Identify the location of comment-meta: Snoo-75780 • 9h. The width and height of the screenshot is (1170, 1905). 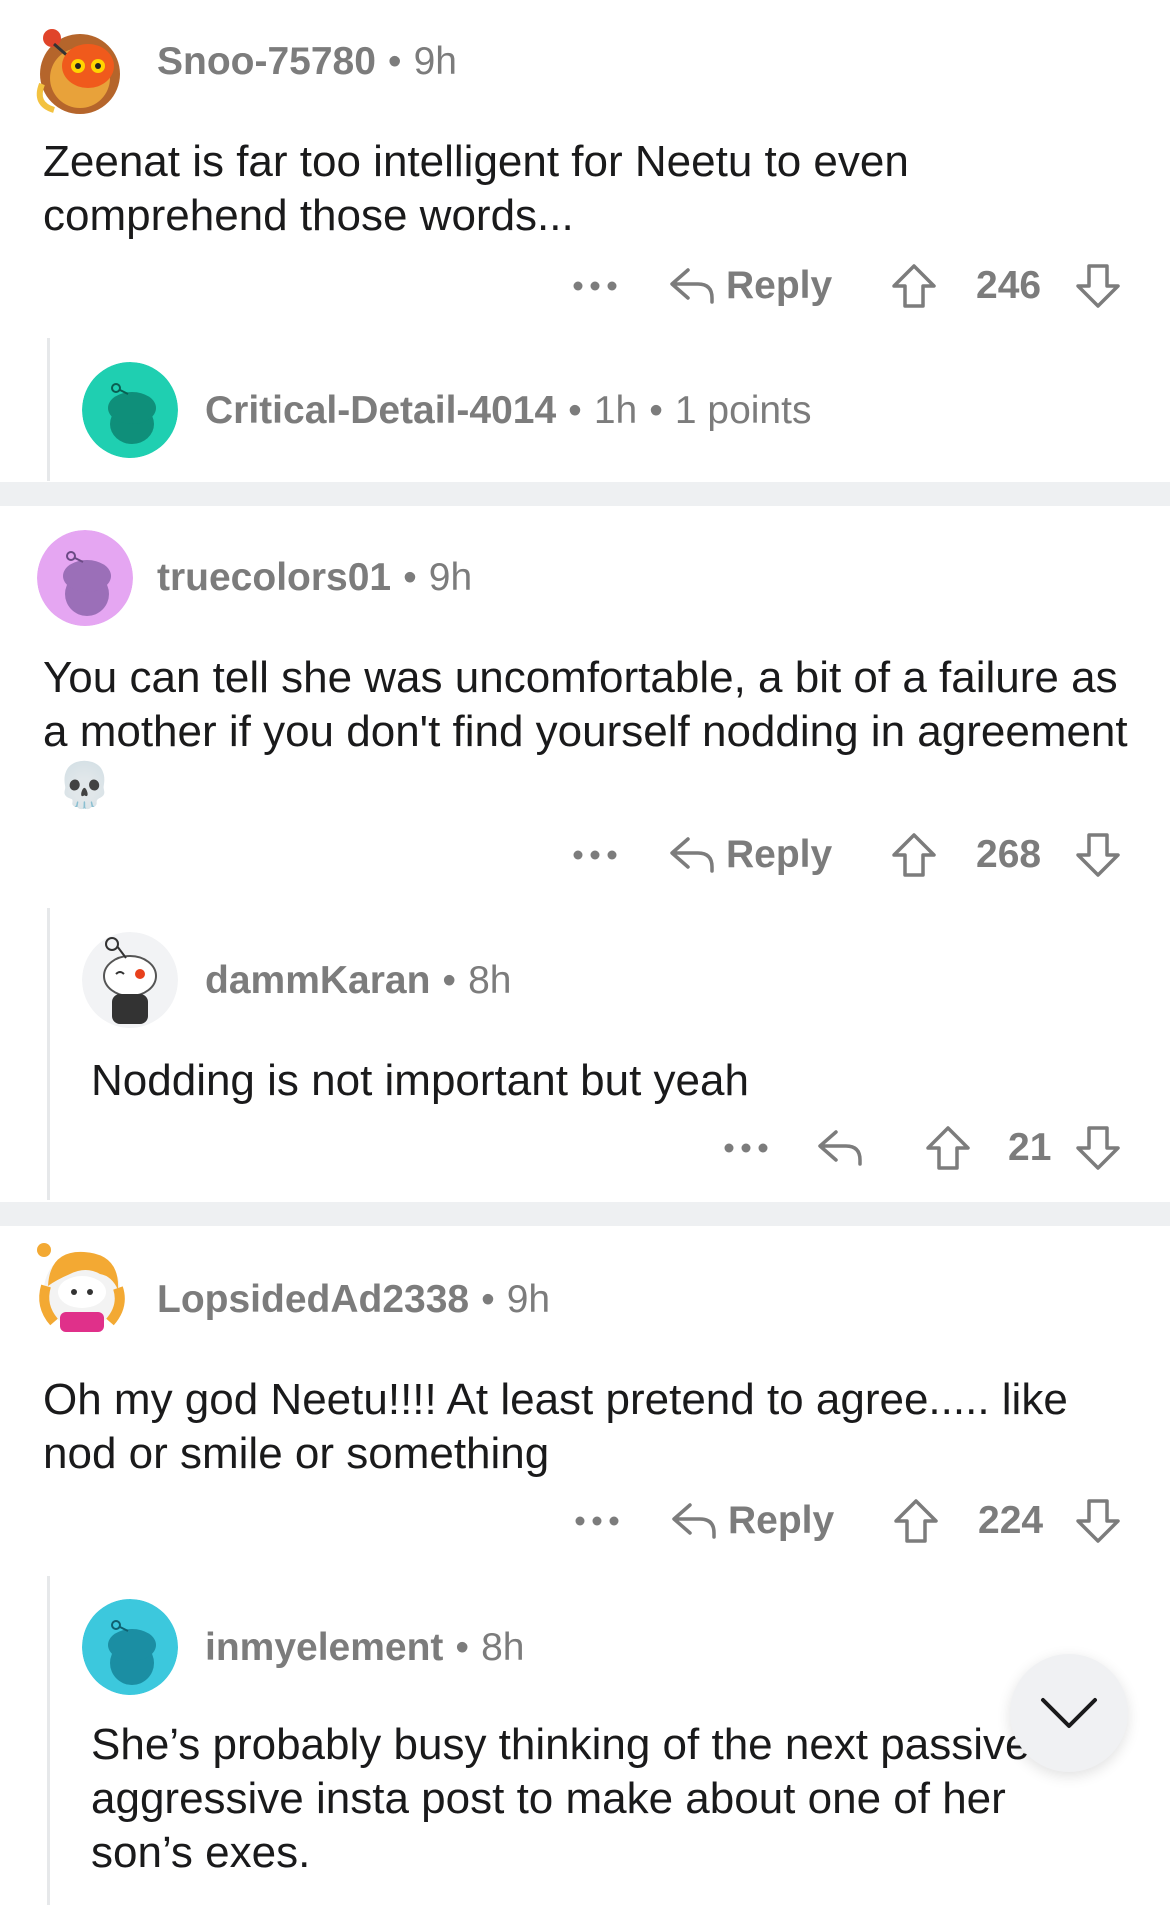
(307, 61).